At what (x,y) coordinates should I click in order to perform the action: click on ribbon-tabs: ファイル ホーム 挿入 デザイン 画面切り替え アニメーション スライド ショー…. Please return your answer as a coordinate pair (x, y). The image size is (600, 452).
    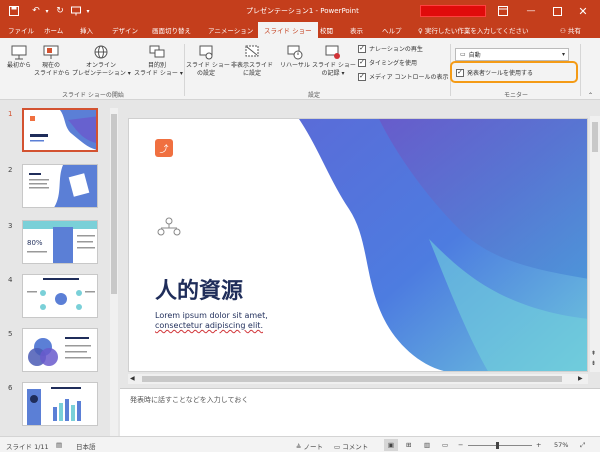
    Looking at the image, I should click on (300, 30).